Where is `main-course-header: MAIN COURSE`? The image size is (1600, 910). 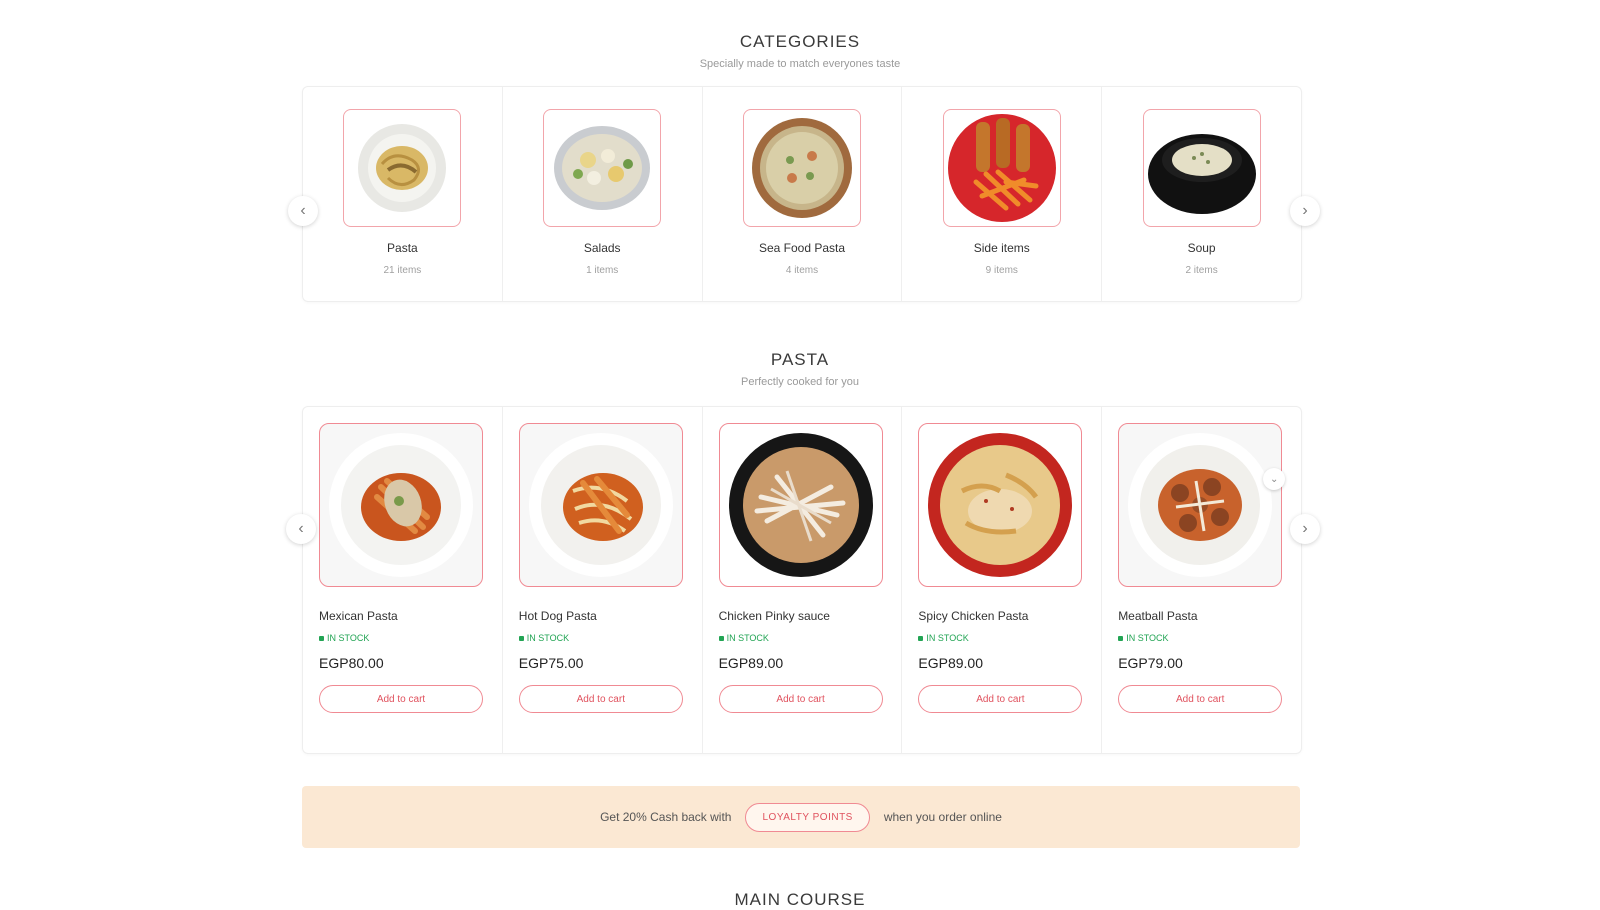
main-course-header: MAIN COURSE is located at coordinates (800, 900).